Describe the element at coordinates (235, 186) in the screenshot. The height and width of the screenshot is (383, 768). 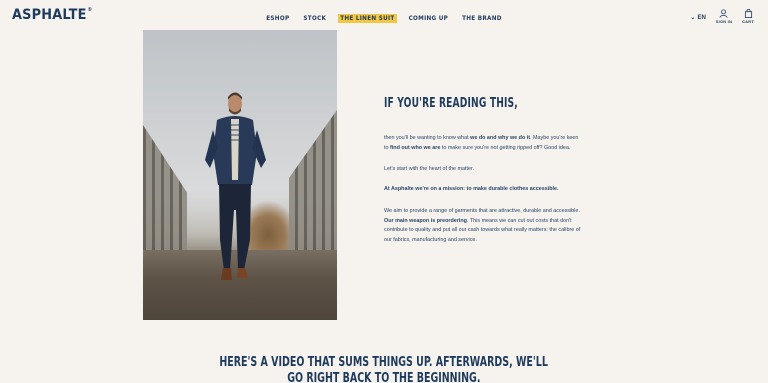
I see `walking-man-figure` at that location.